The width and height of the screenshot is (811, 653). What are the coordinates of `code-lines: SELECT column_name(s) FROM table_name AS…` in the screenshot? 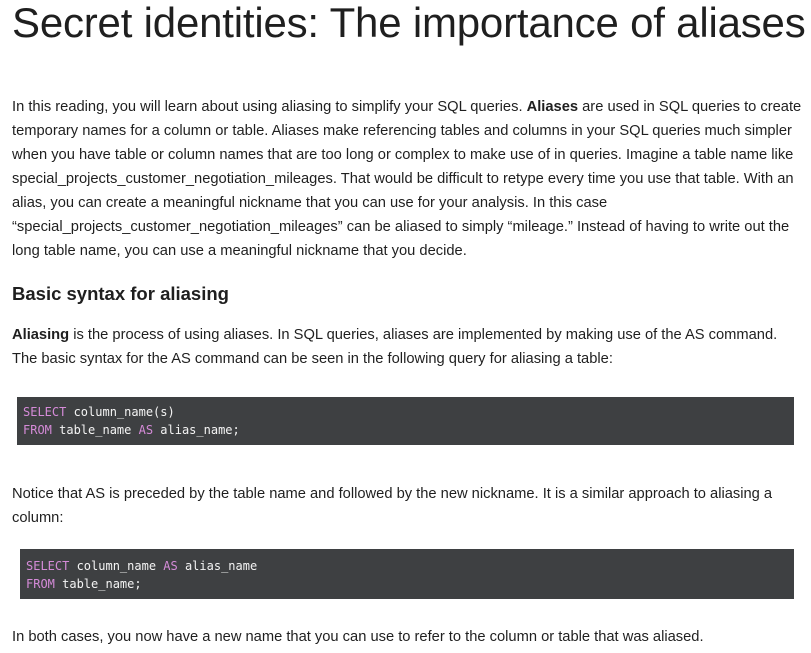 It's located at (131, 421).